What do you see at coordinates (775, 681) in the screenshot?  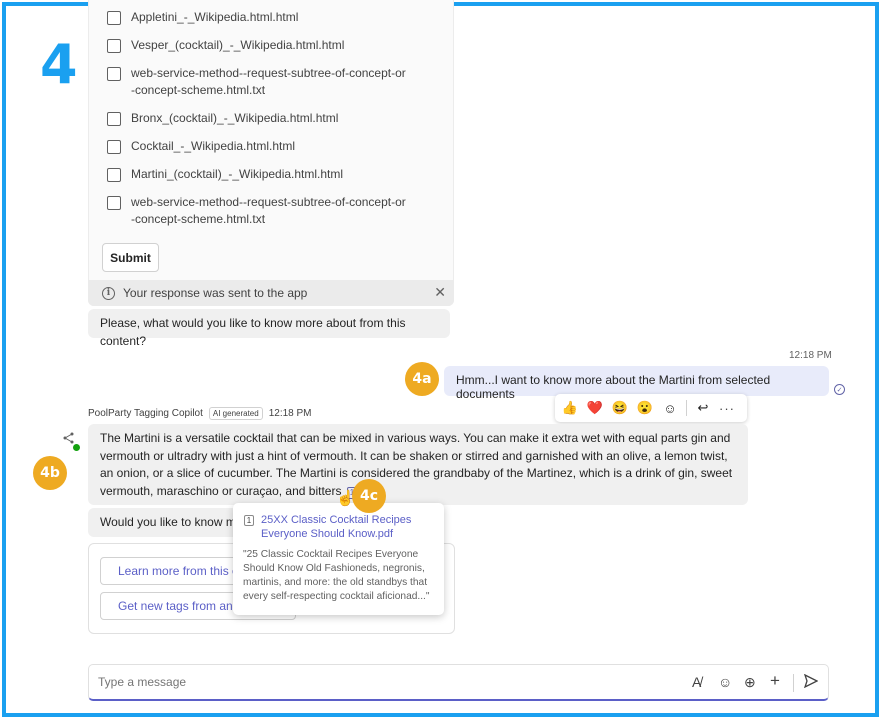 I see `attach-plus-icon: +` at bounding box center [775, 681].